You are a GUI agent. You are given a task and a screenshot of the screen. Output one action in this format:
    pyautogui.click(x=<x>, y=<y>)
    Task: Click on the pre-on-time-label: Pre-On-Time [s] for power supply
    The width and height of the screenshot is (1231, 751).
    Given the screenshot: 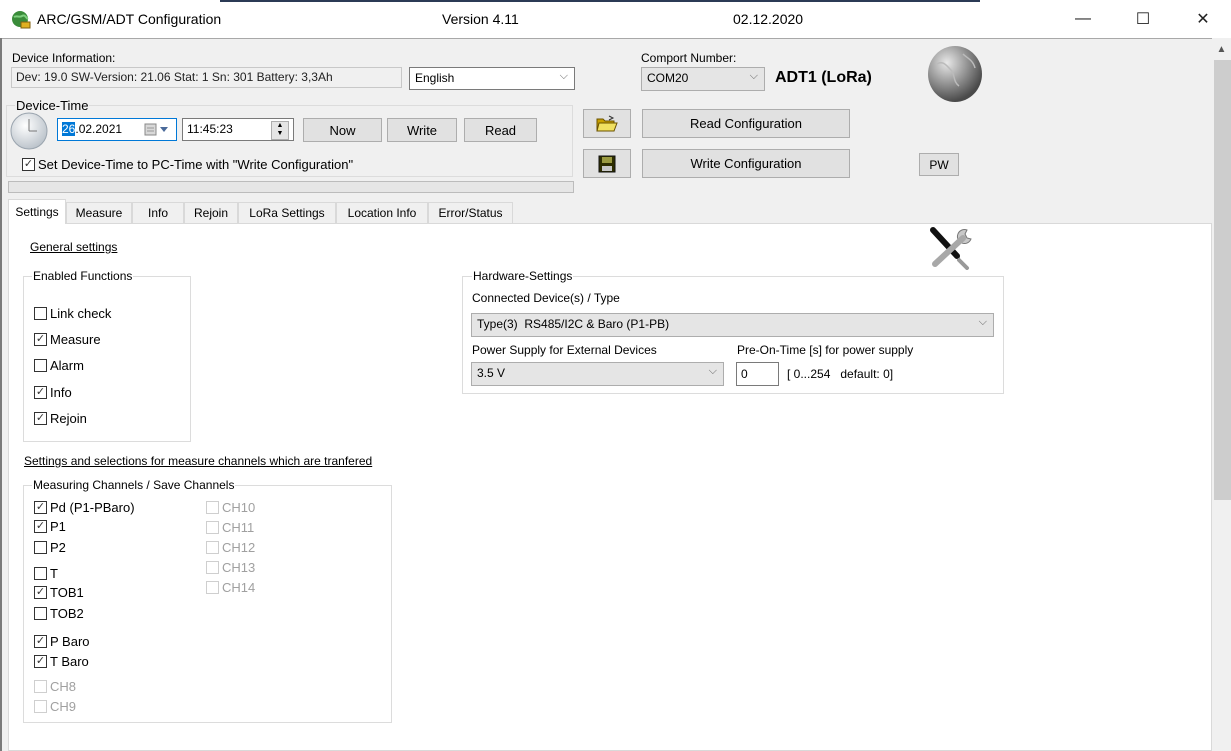 What is the action you would take?
    pyautogui.click(x=825, y=350)
    